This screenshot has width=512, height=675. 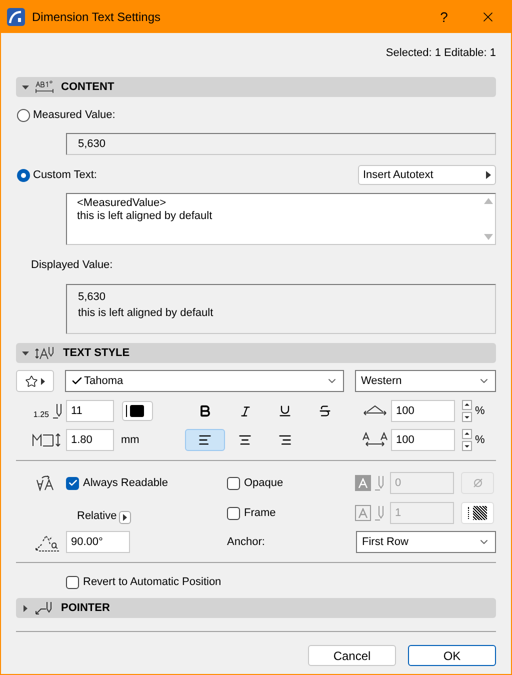 What do you see at coordinates (96, 353) in the screenshot?
I see `section-title: TEXT STYLE` at bounding box center [96, 353].